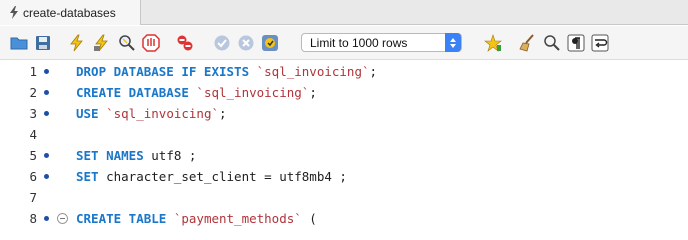  Describe the element at coordinates (77, 43) in the screenshot. I see `execute-icon` at that location.